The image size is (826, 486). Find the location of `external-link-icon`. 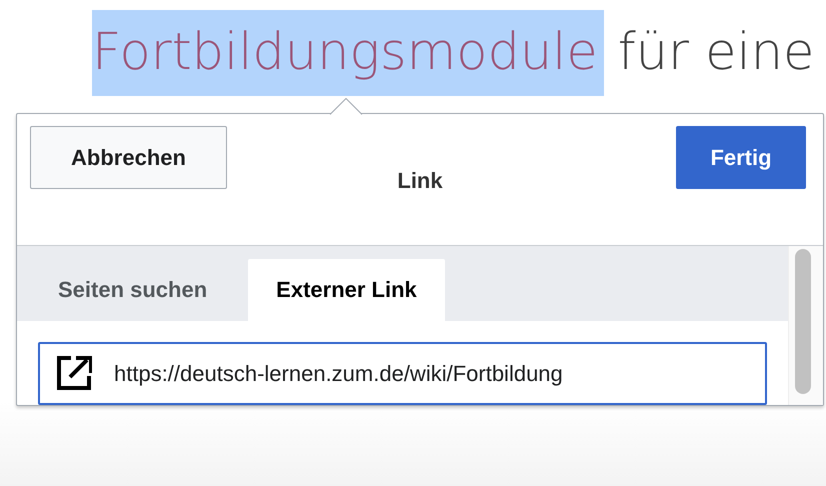

external-link-icon is located at coordinates (74, 373).